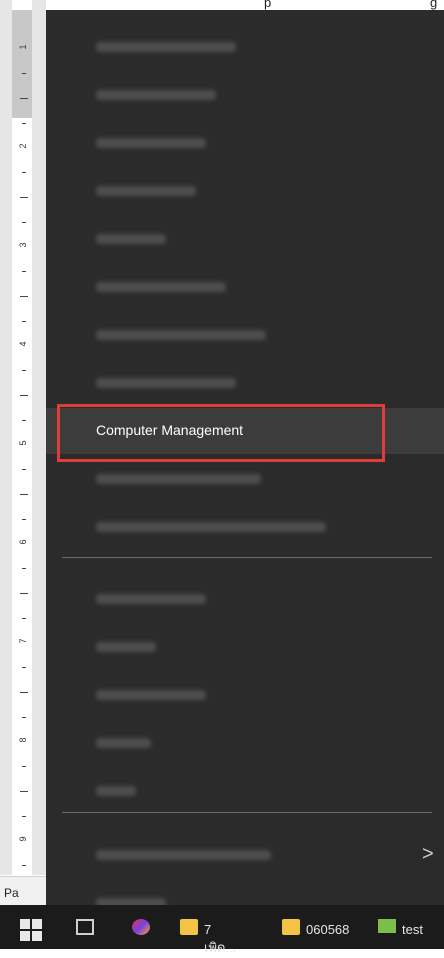 The height and width of the screenshot is (958, 444). I want to click on ruler-number: 5, so click(23, 443).